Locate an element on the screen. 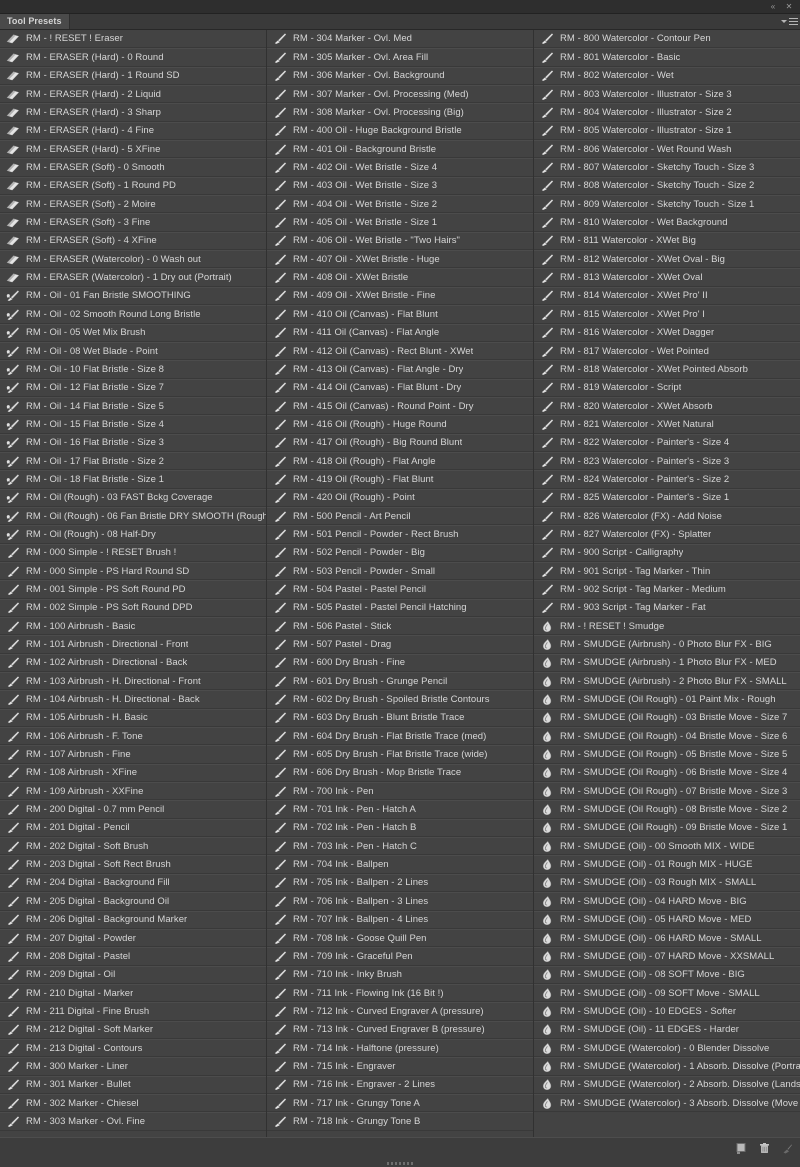  preset-item: RM - 714 Ink - Halftone (pressure) is located at coordinates (400, 1048).